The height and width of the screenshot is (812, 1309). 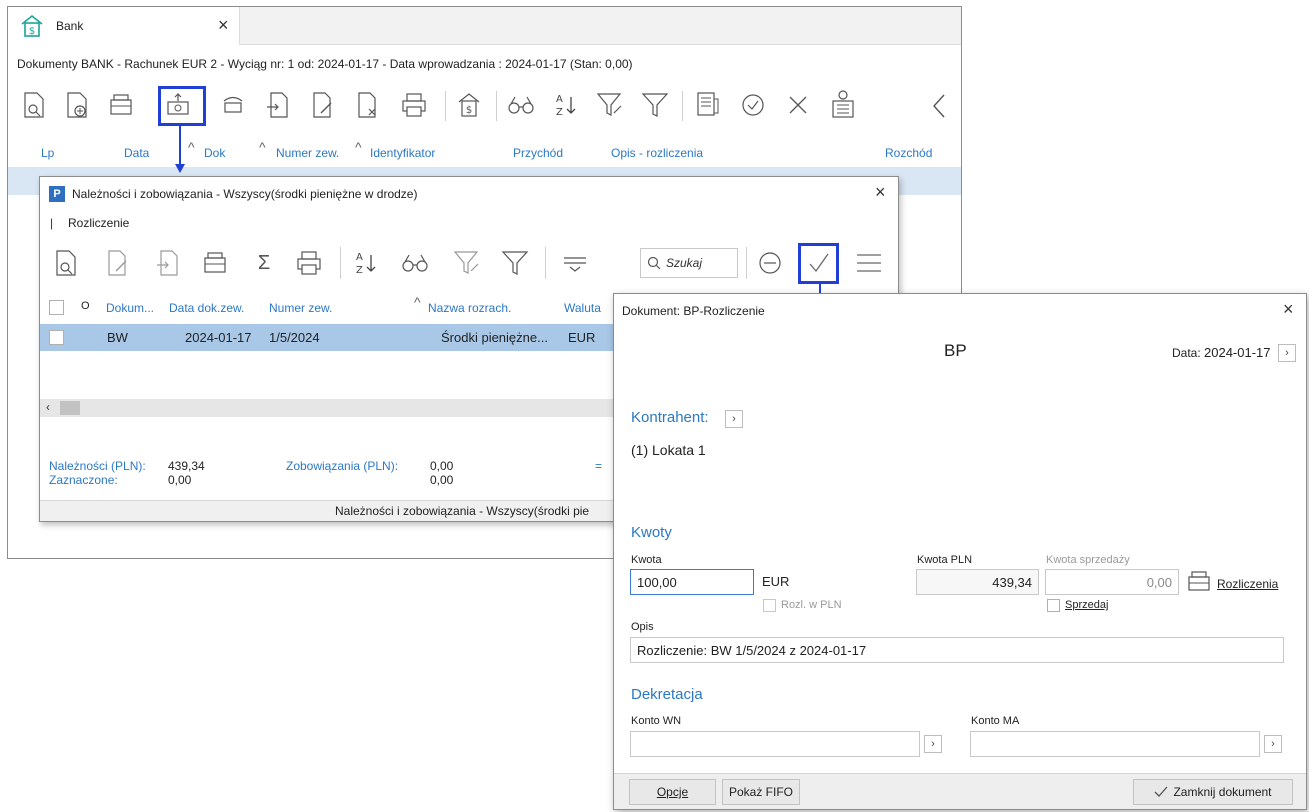 I want to click on zobowiazania-value: 0,00, so click(x=442, y=466).